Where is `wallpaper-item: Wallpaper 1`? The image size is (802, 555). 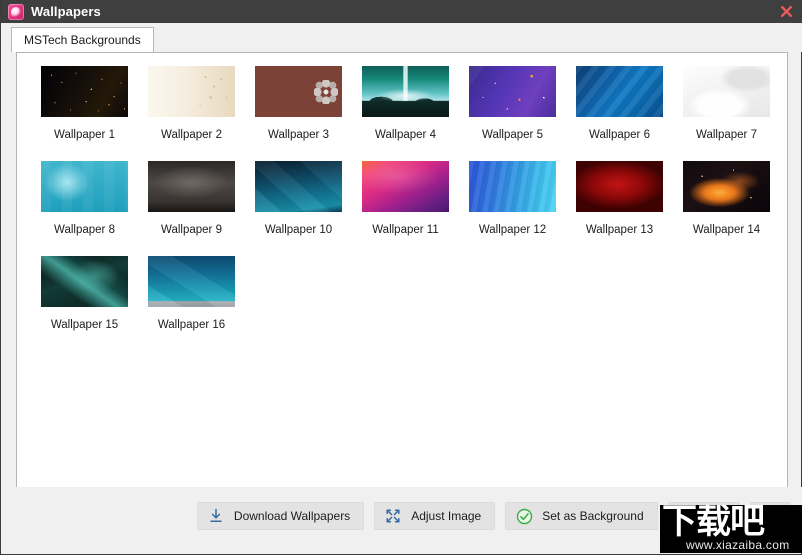 wallpaper-item: Wallpaper 1 is located at coordinates (84, 103).